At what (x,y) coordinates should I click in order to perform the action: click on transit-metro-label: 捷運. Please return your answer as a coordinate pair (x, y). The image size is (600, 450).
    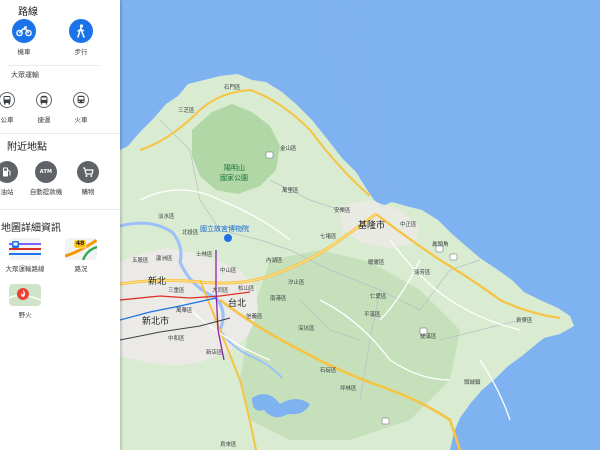
    Looking at the image, I should click on (44, 120).